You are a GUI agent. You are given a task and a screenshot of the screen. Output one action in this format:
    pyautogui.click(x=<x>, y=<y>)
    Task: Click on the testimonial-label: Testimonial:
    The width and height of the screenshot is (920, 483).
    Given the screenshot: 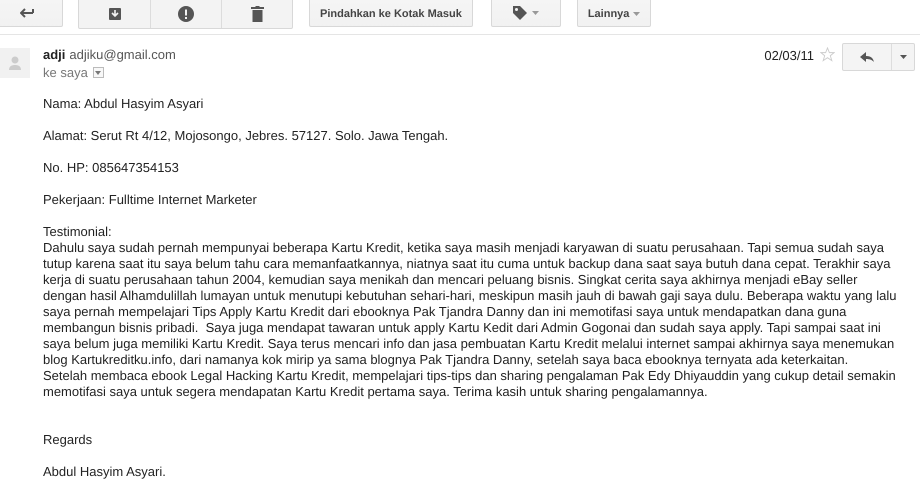 What is the action you would take?
    pyautogui.click(x=78, y=232)
    